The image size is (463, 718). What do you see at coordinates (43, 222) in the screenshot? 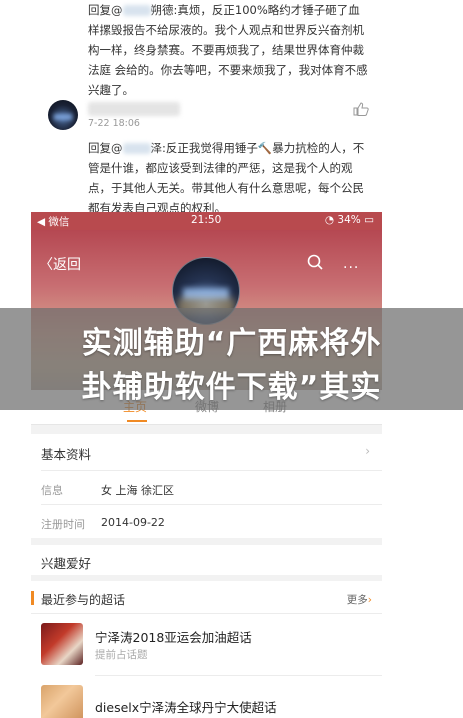
I see `signal-icon: ◀` at bounding box center [43, 222].